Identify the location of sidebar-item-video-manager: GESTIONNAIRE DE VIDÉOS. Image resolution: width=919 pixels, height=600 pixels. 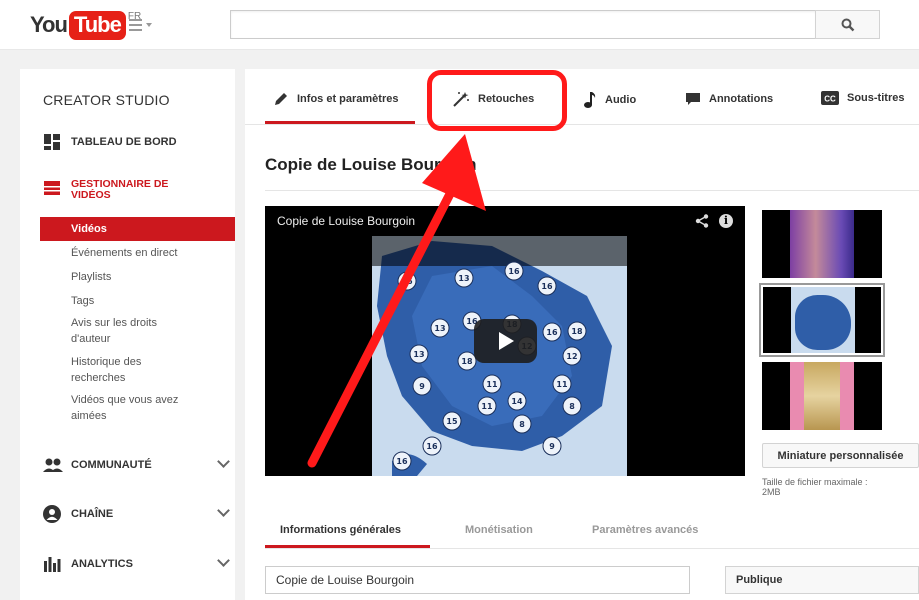
(105, 190).